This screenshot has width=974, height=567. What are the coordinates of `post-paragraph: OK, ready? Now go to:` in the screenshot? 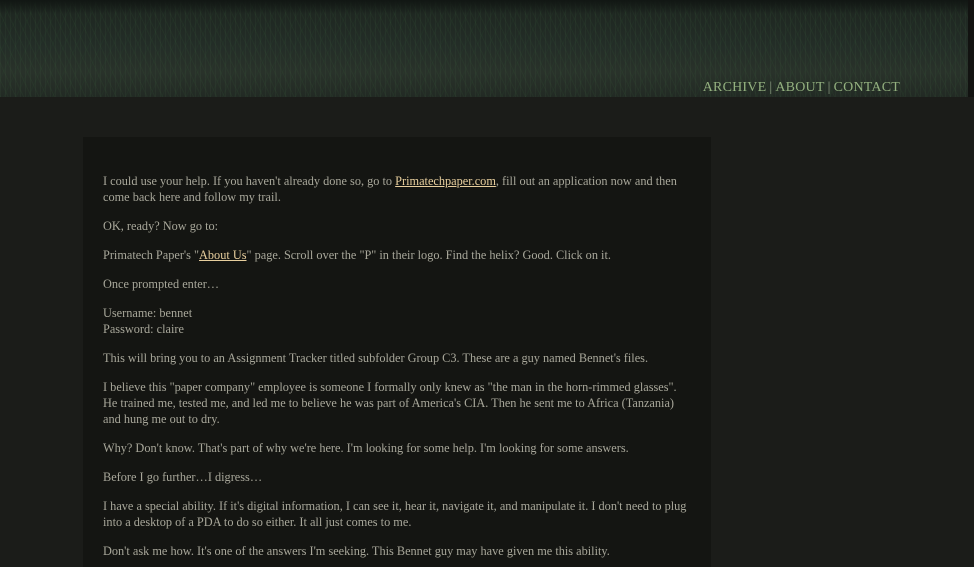 It's located at (161, 226).